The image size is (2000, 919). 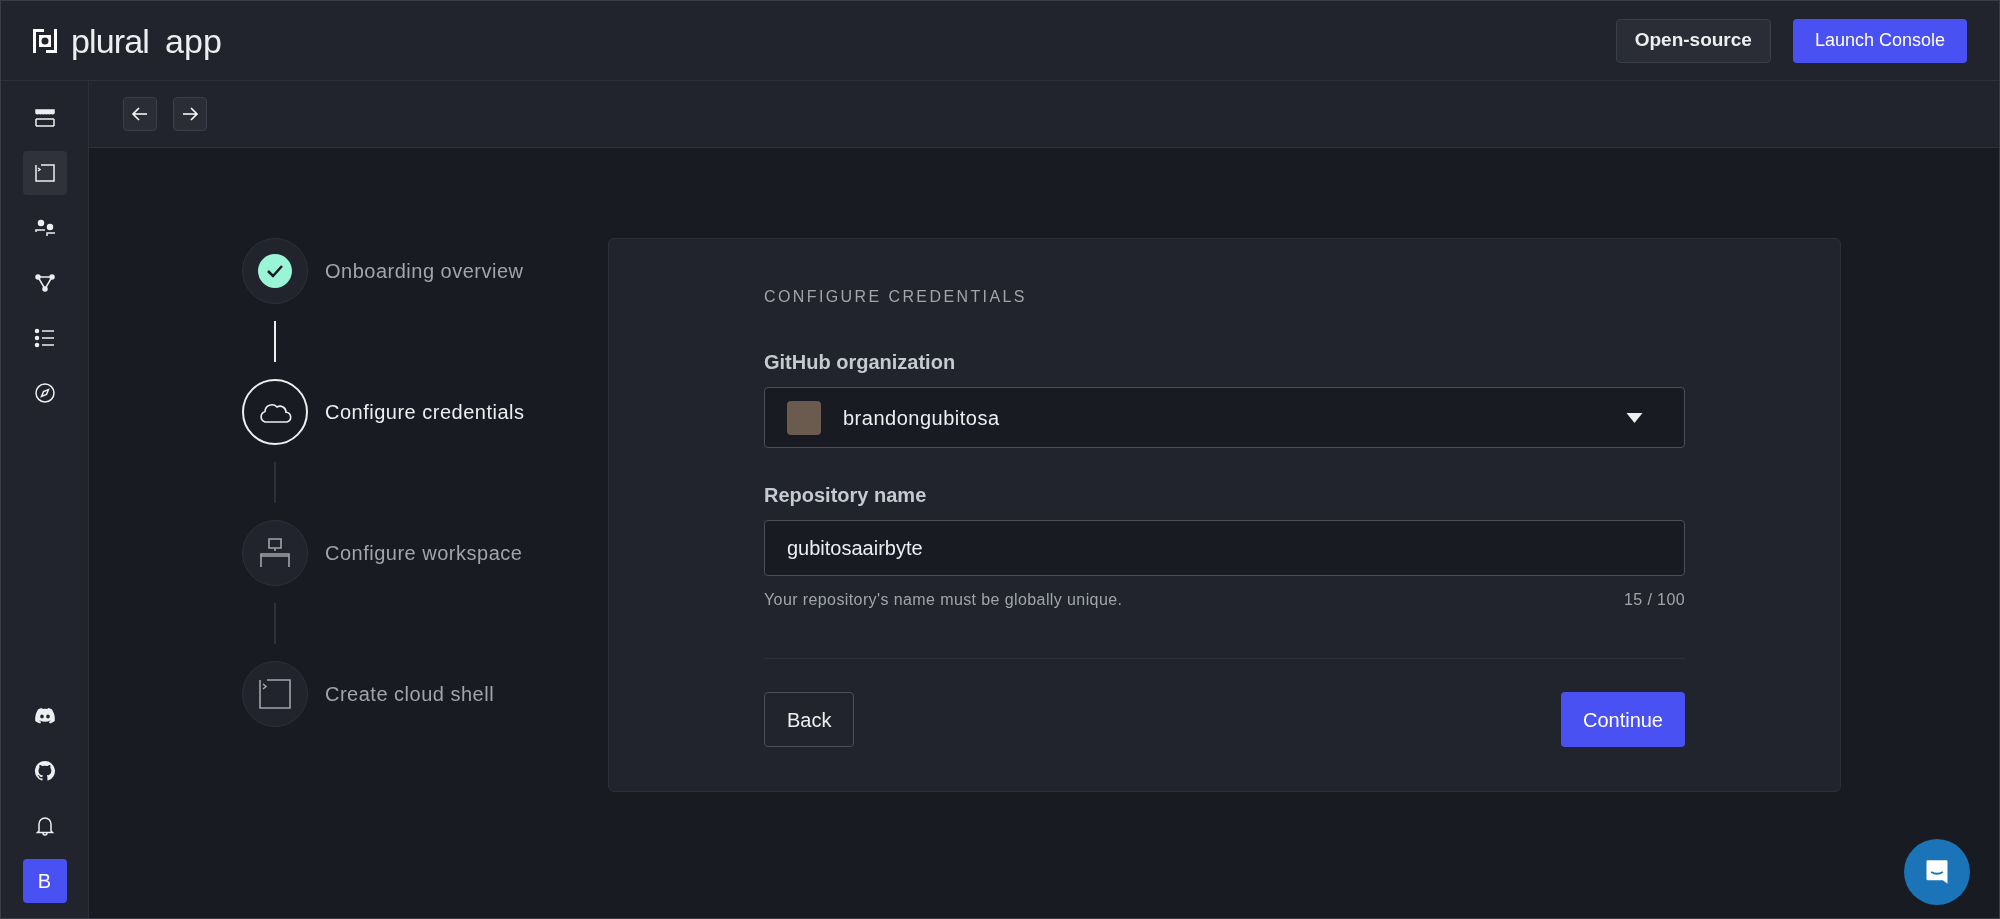 What do you see at coordinates (1879, 40) in the screenshot?
I see `launch-button: Launch Console` at bounding box center [1879, 40].